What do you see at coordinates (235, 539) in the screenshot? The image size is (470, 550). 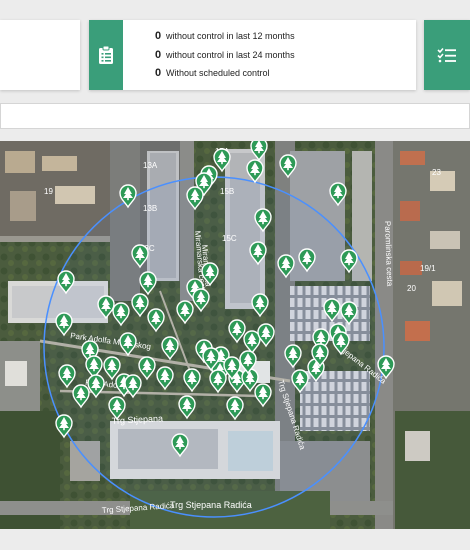 I see `bottom-bar` at bounding box center [235, 539].